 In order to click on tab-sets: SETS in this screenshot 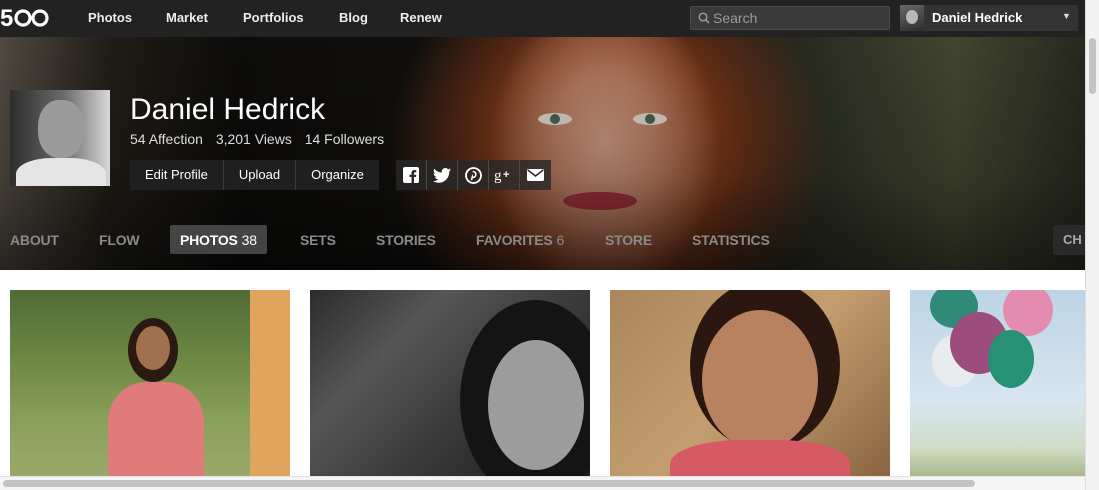, I will do `click(318, 240)`.